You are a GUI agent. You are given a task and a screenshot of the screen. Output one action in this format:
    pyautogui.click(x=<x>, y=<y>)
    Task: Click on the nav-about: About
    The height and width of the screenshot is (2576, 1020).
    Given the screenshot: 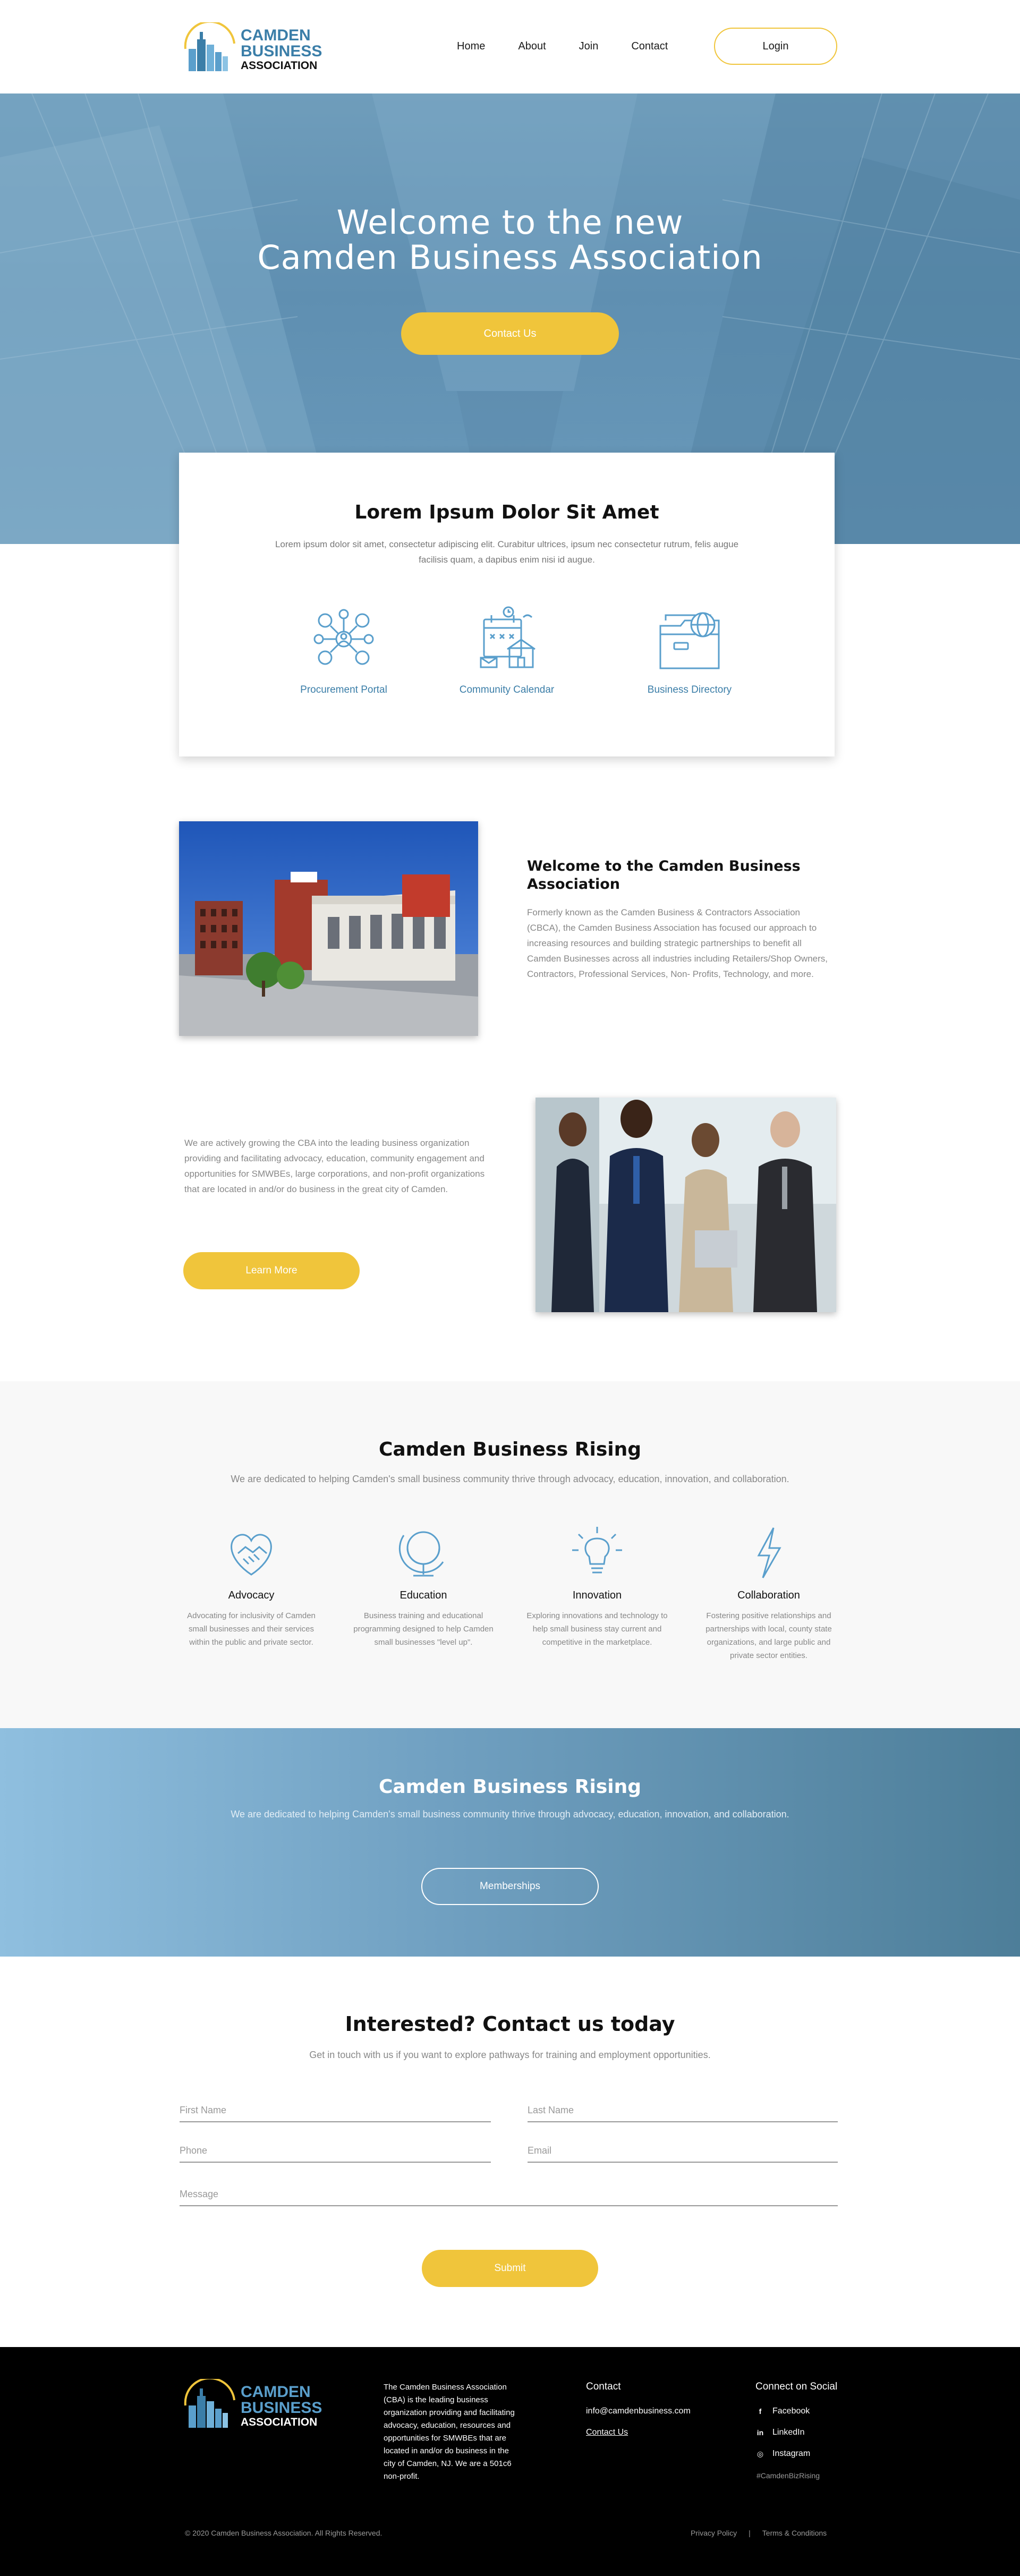 What is the action you would take?
    pyautogui.click(x=532, y=46)
    